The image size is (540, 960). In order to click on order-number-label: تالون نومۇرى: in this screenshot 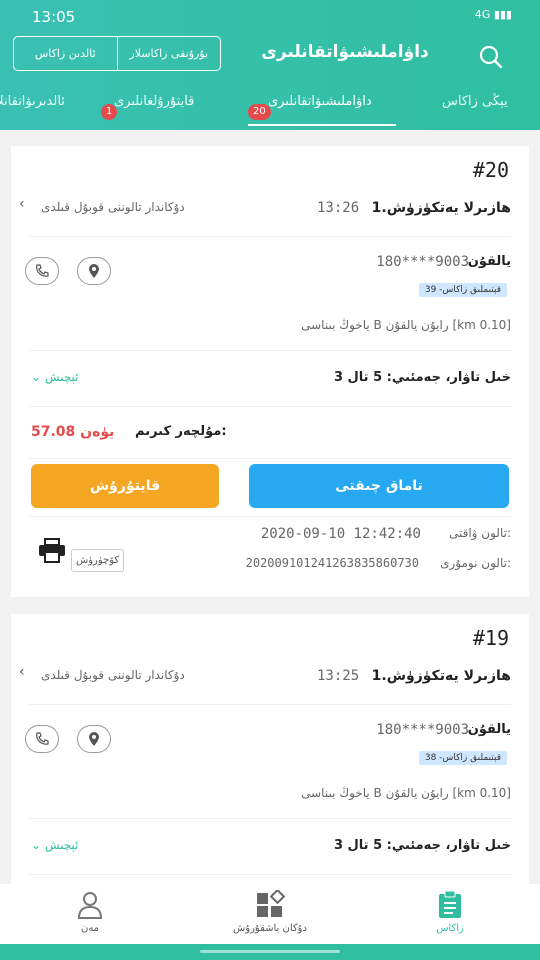, I will do `click(475, 563)`.